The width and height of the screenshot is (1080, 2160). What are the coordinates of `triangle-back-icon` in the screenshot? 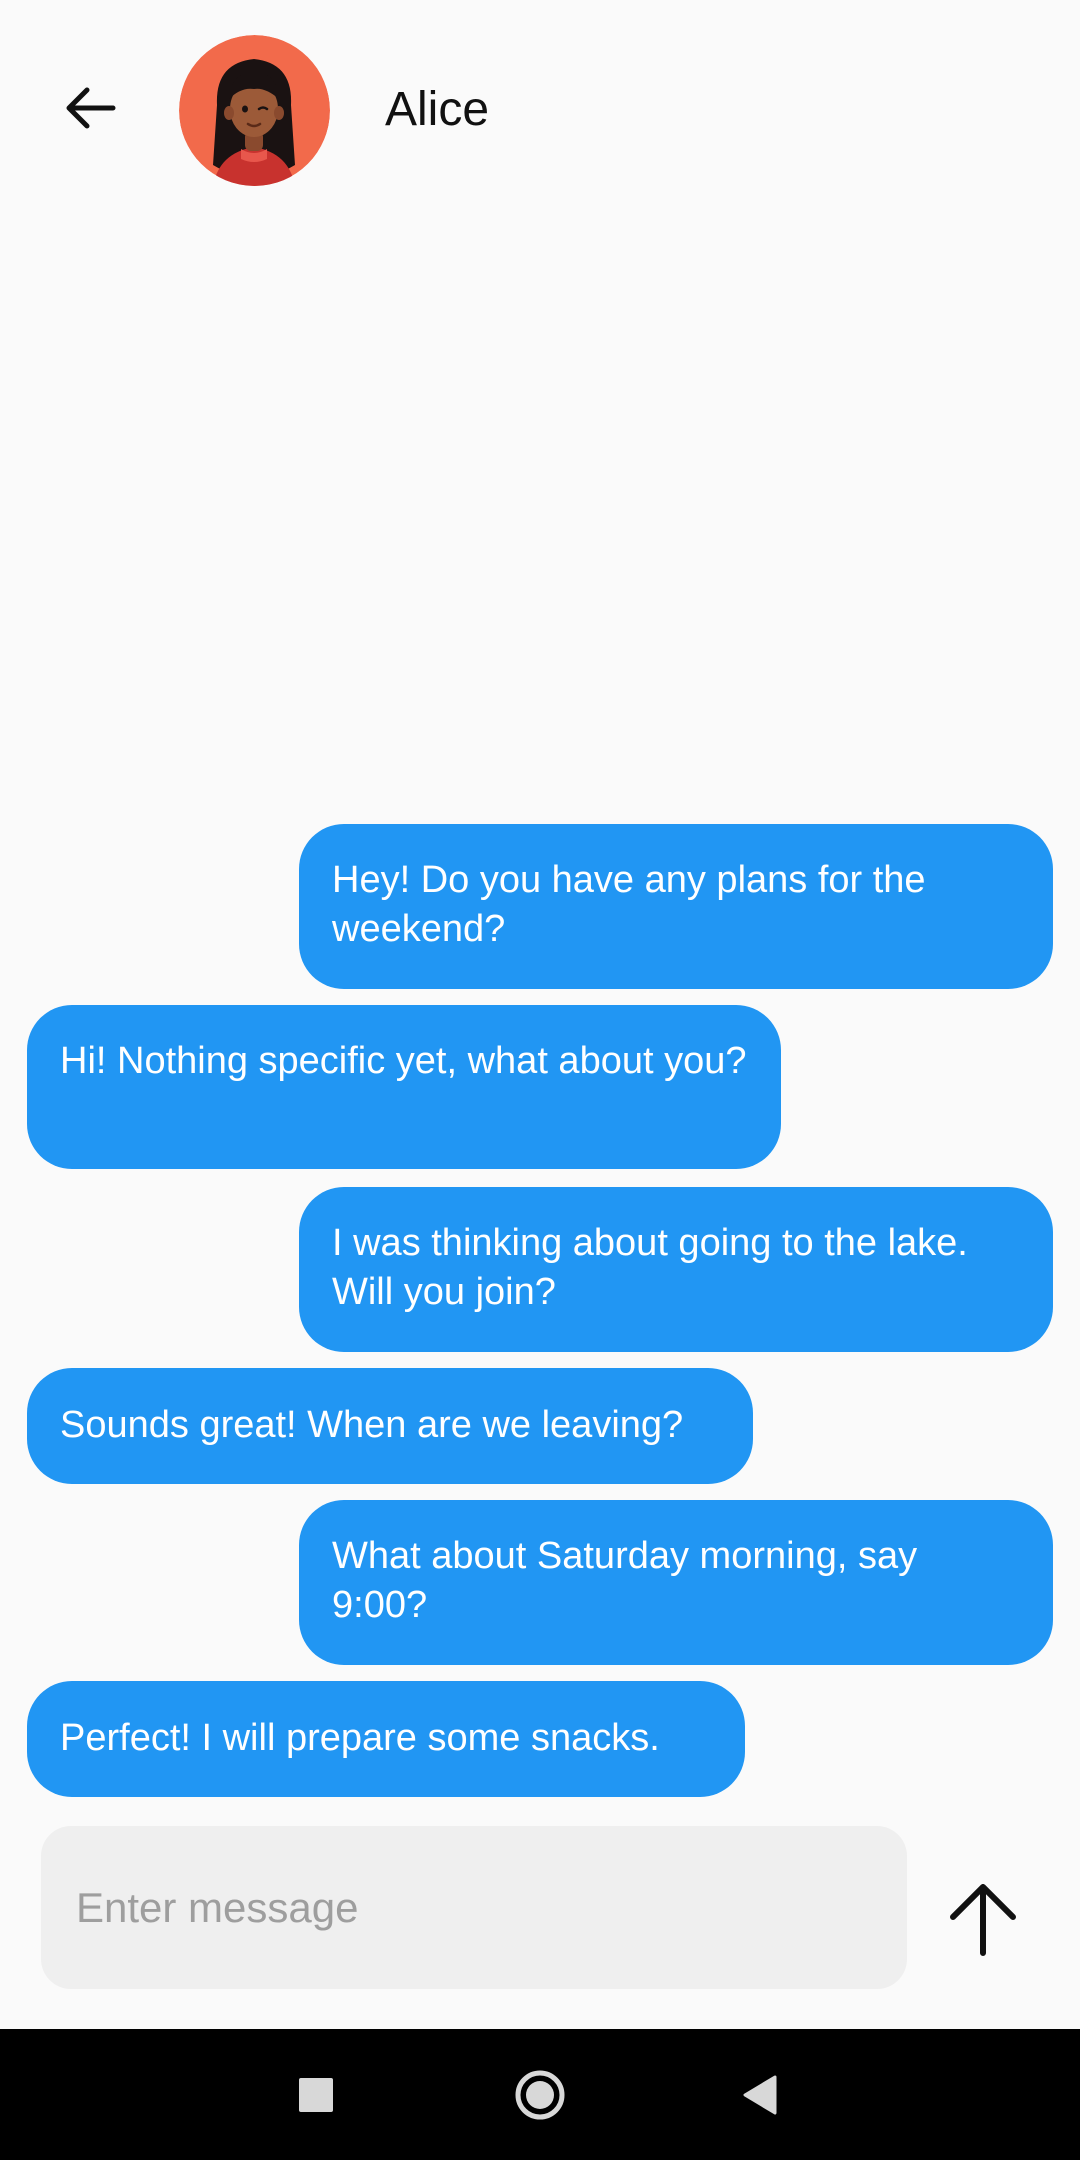 It's located at (760, 2094).